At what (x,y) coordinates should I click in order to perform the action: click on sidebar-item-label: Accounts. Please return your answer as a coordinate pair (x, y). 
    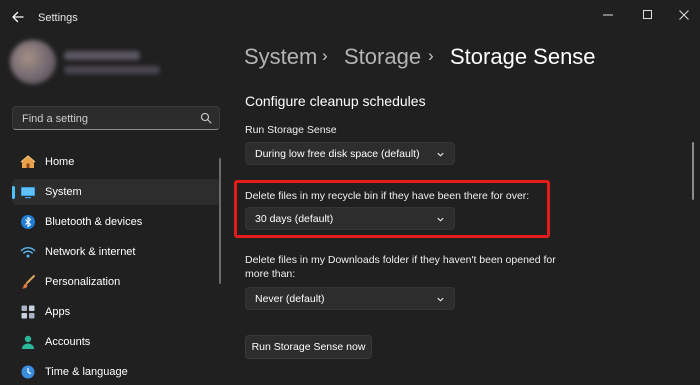
    Looking at the image, I should click on (68, 342).